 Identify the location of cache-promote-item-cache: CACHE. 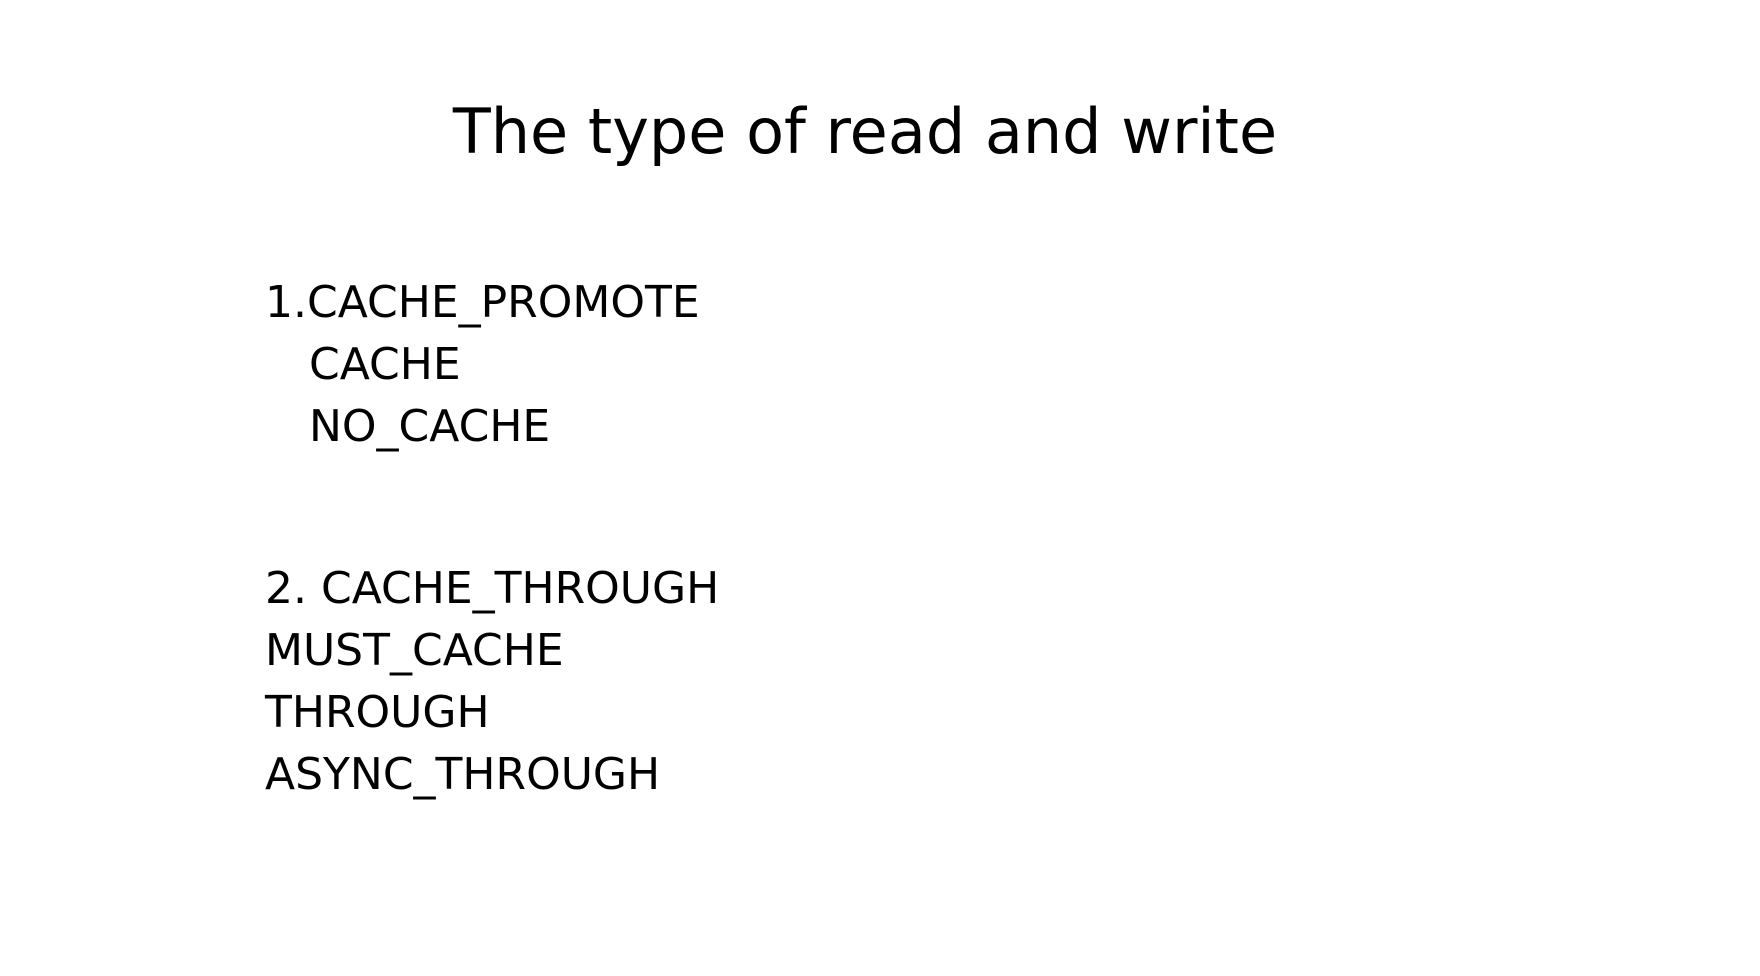
(385, 364).